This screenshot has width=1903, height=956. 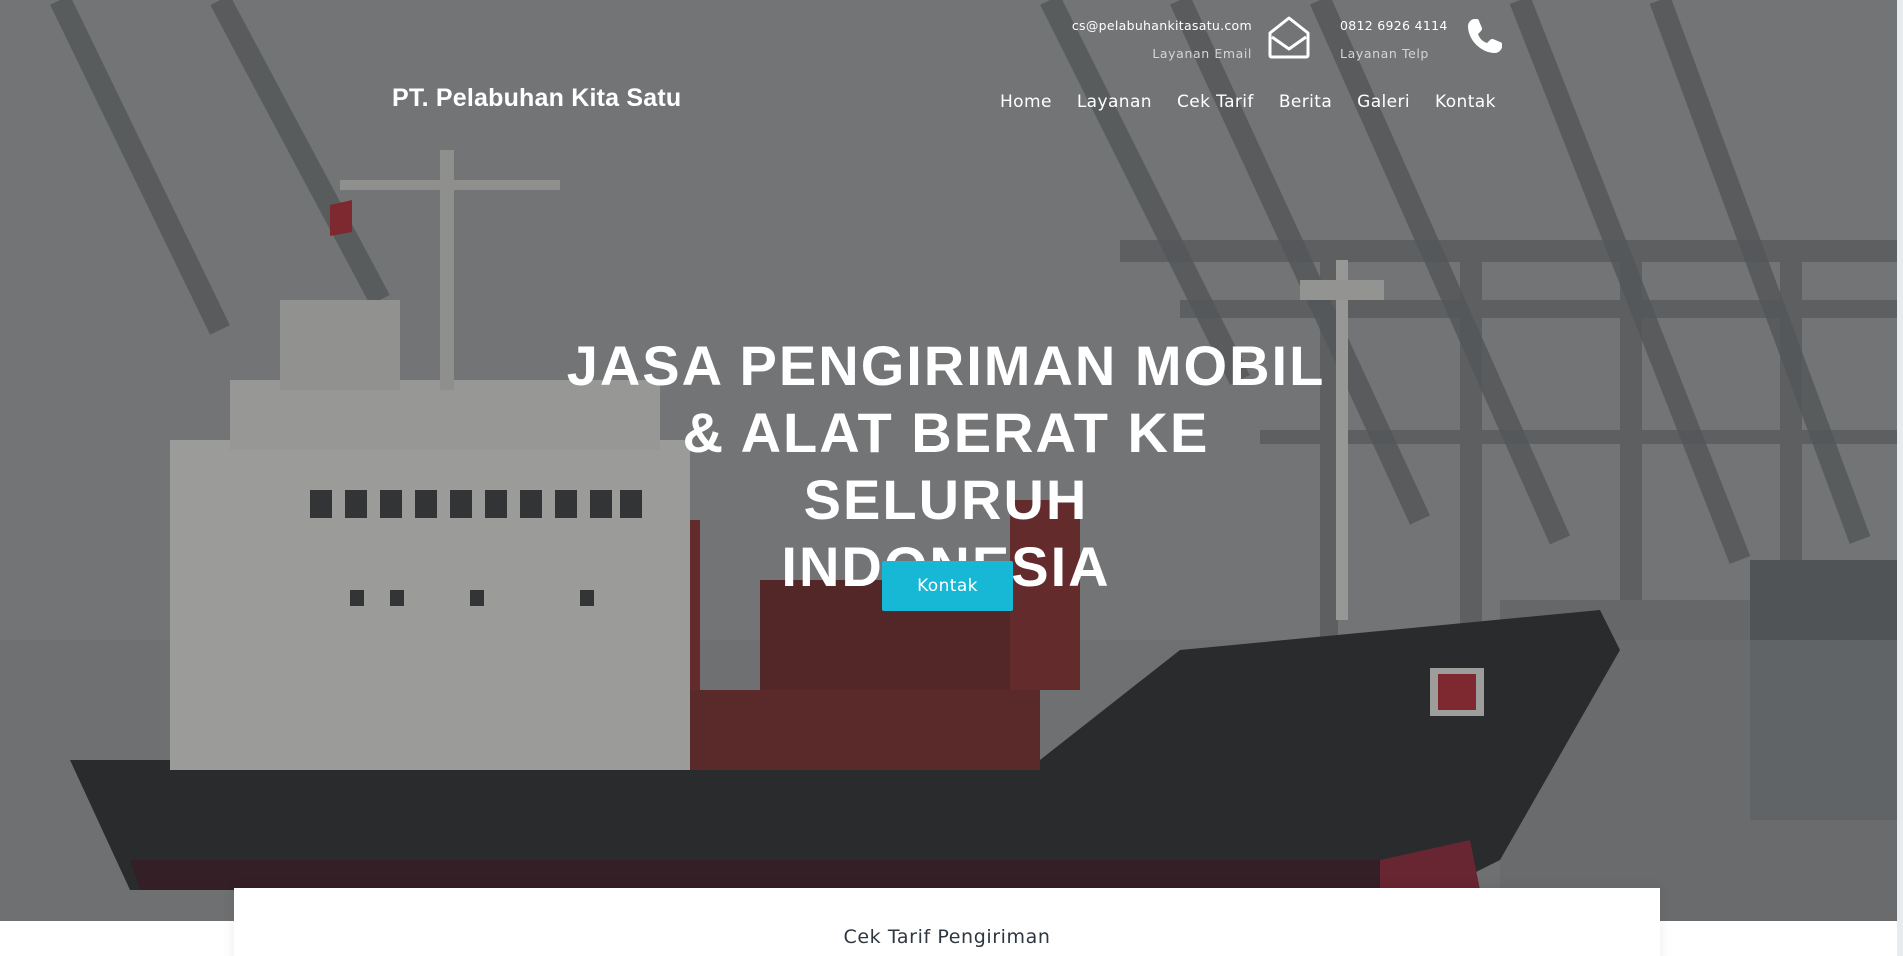 What do you see at coordinates (1396, 39) in the screenshot?
I see `phone-contact: 0812 6926 4114 Layanan Telp` at bounding box center [1396, 39].